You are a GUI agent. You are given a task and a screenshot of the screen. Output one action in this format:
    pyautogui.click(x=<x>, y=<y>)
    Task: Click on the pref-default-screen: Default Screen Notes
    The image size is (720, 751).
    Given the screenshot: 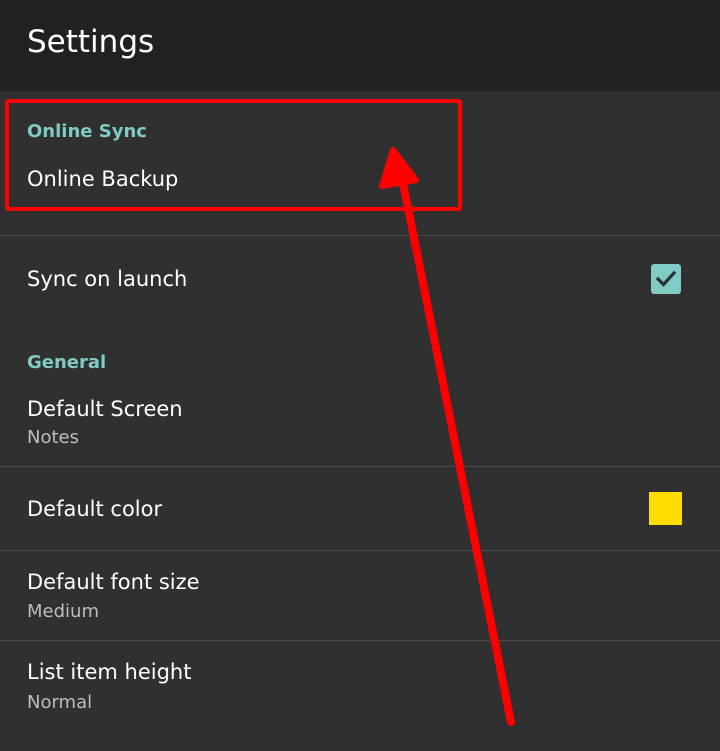 What is the action you would take?
    pyautogui.click(x=360, y=423)
    